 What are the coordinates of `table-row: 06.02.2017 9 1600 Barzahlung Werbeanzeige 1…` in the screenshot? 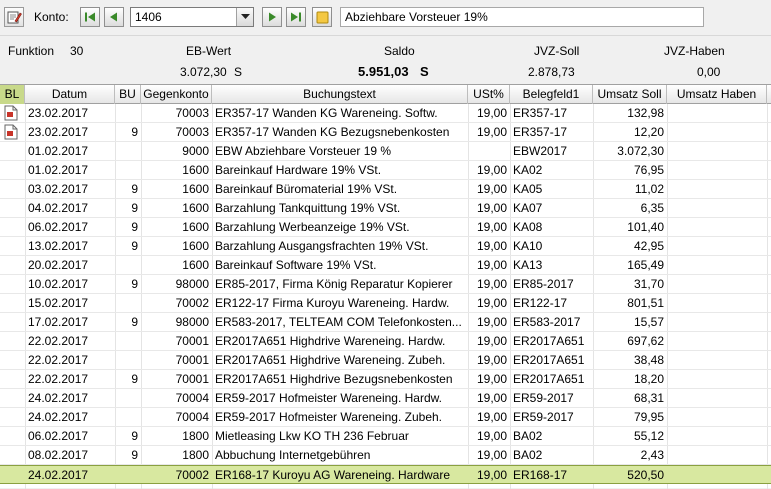 It's located at (385, 227).